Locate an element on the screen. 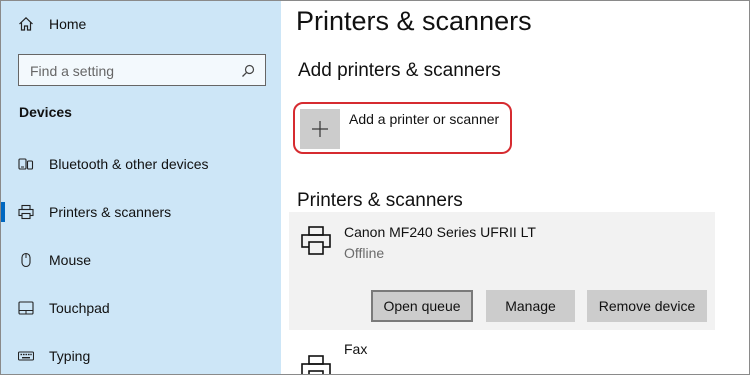 Image resolution: width=750 pixels, height=375 pixels. search-placeholder: Find a setting is located at coordinates (72, 71).